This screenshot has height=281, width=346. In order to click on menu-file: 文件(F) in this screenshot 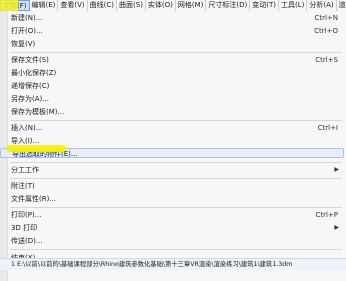, I will do `click(15, 5)`.